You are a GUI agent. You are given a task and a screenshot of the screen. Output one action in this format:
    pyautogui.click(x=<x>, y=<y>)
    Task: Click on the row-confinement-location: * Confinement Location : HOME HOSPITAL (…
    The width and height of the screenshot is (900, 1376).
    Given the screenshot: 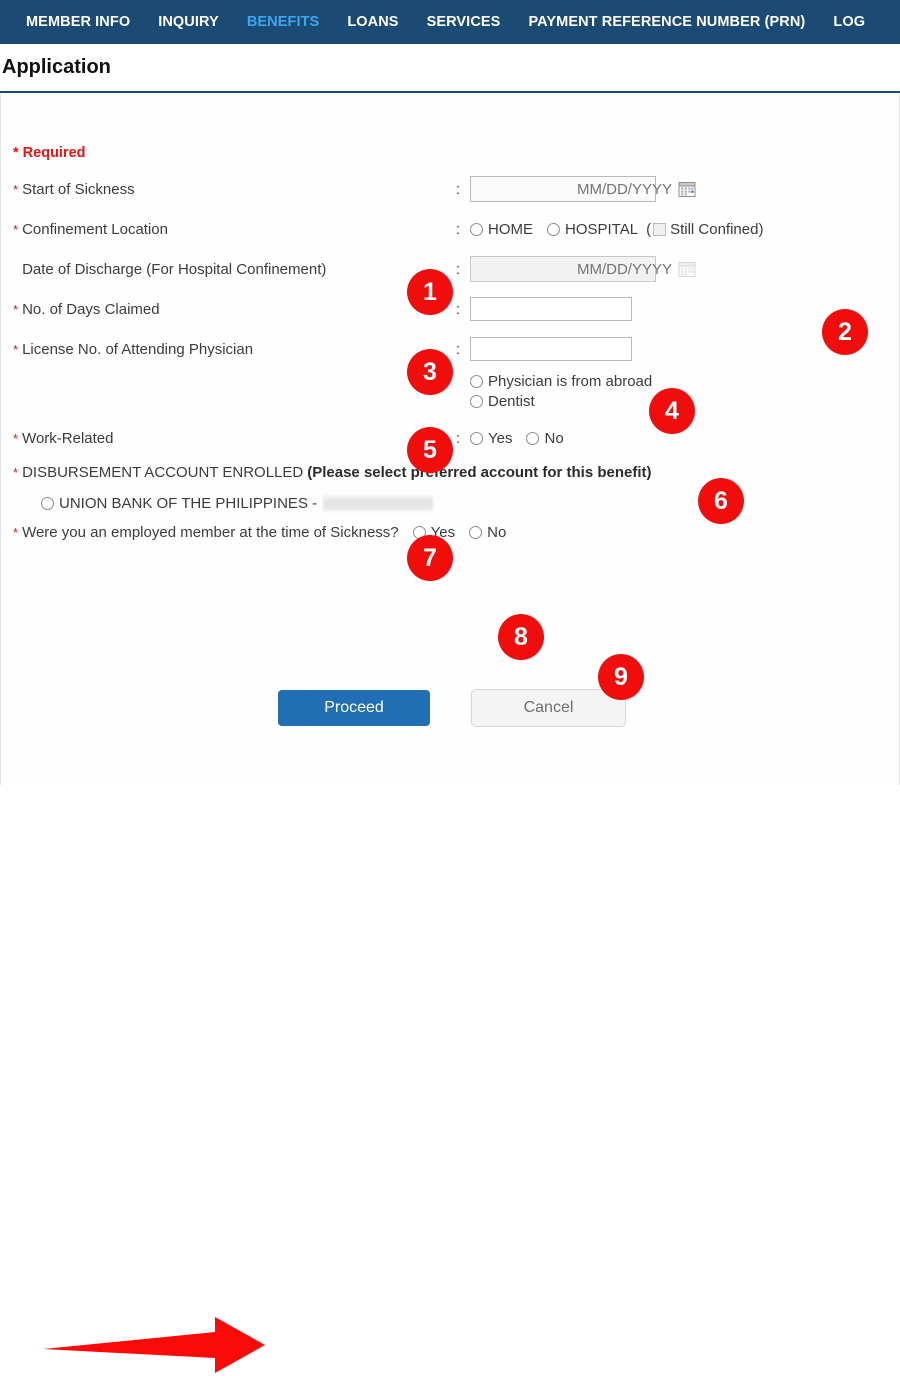 What is the action you would take?
    pyautogui.click(x=450, y=229)
    